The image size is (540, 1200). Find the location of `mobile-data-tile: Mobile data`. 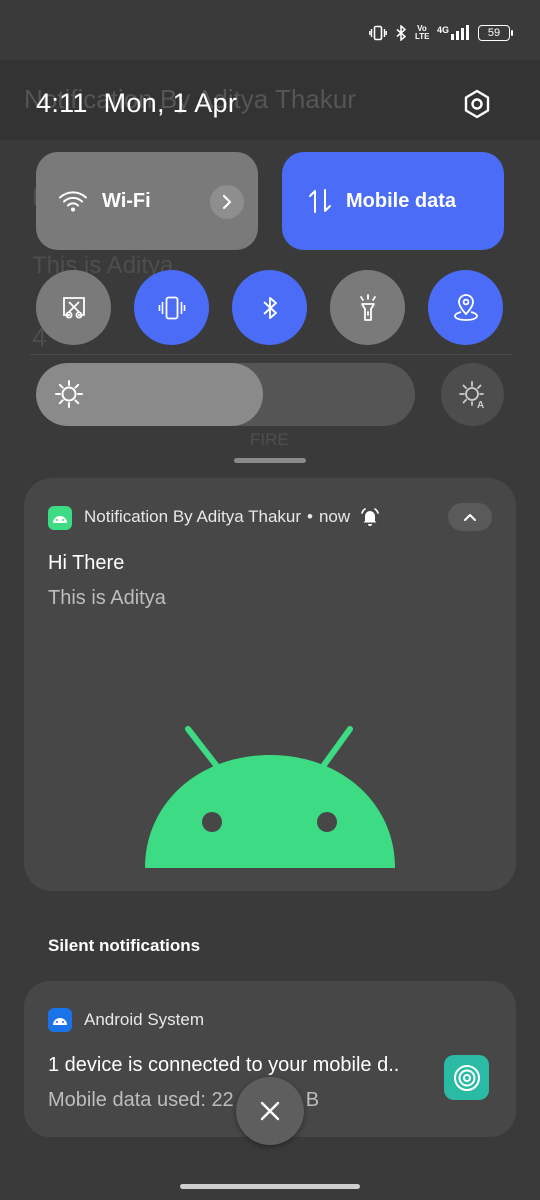

mobile-data-tile: Mobile data is located at coordinates (393, 201).